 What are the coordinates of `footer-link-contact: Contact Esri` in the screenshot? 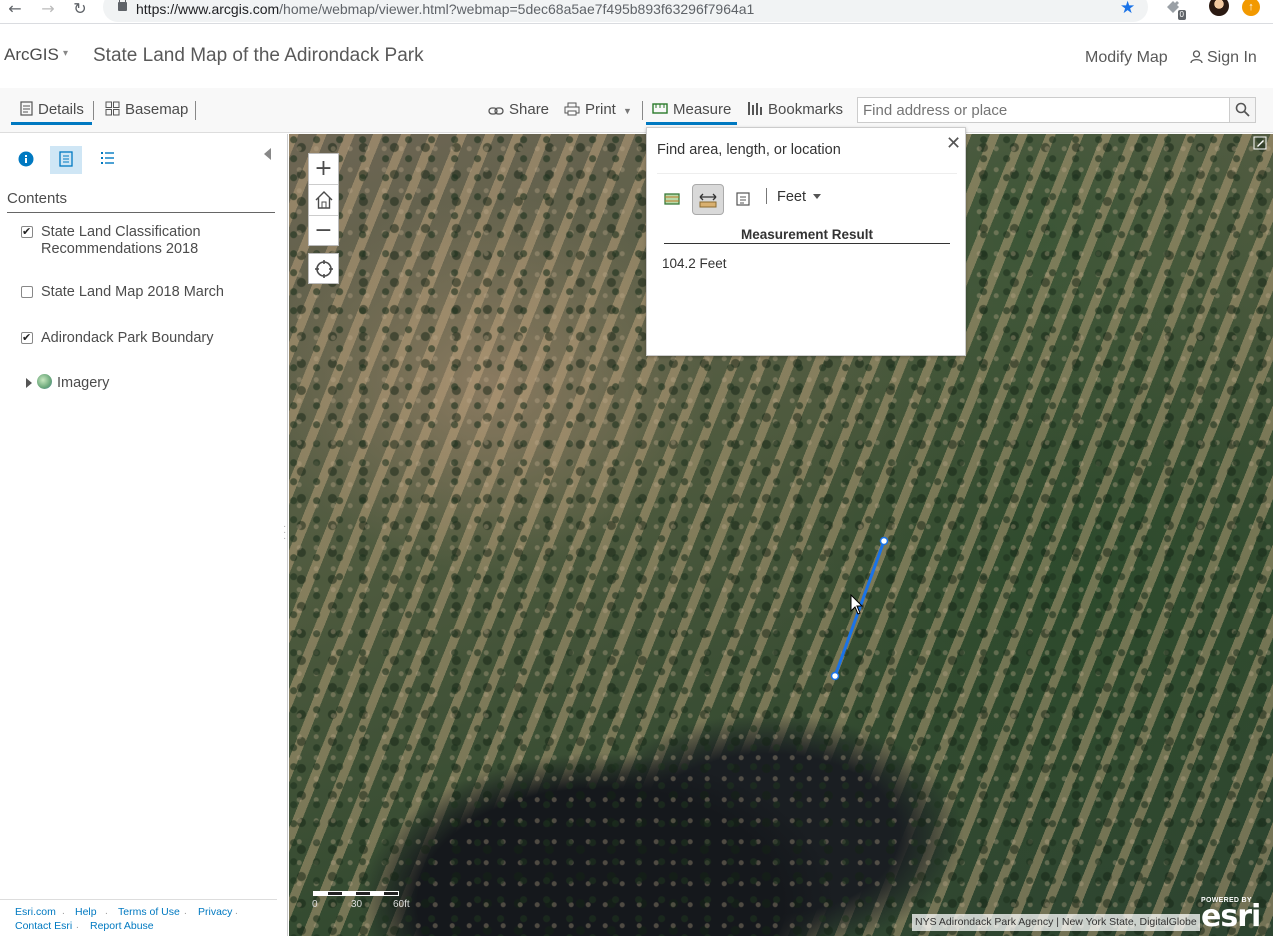 It's located at (43, 926).